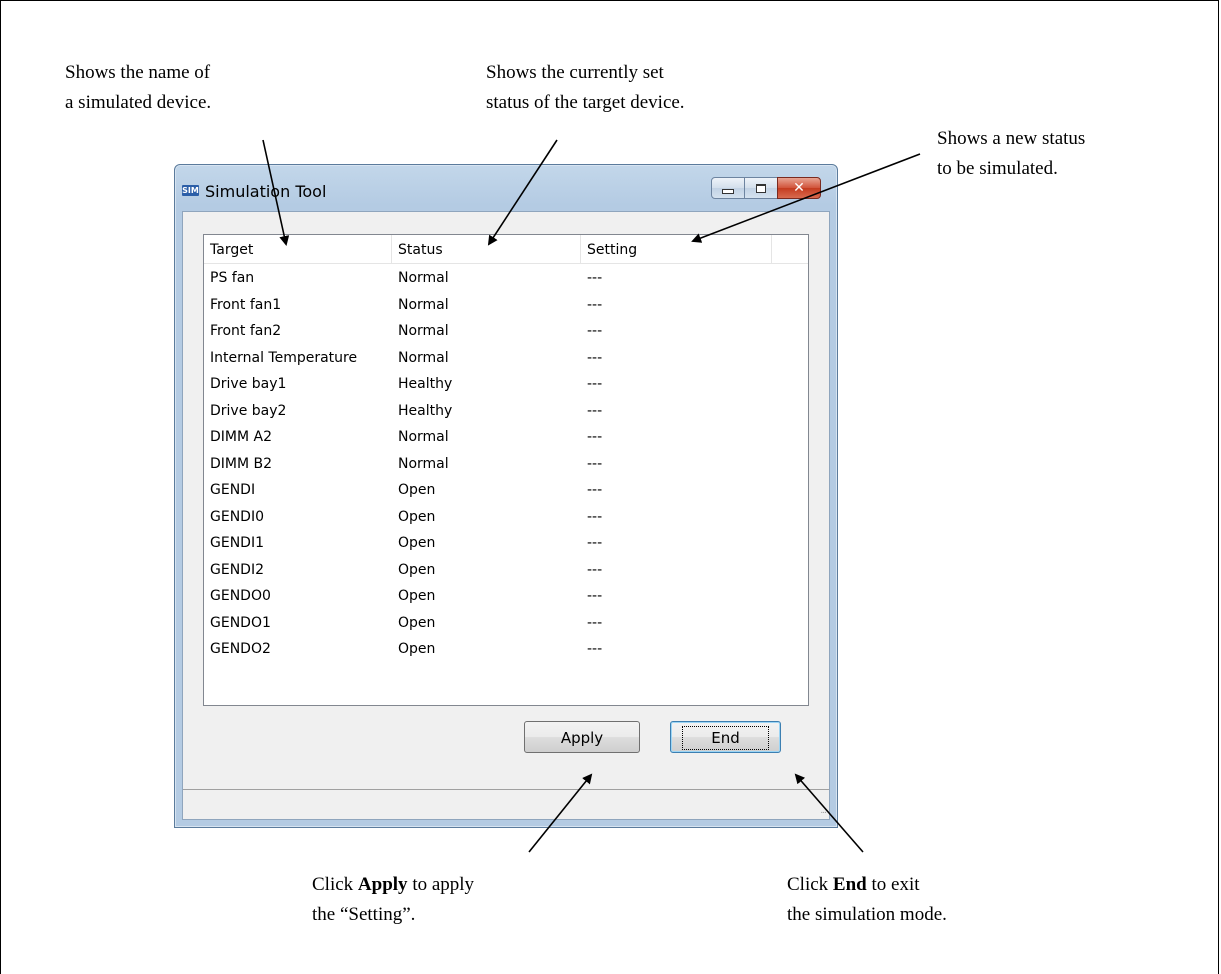 The image size is (1221, 974). Describe the element at coordinates (248, 410) in the screenshot. I see `cell-target: Drive bay2` at that location.